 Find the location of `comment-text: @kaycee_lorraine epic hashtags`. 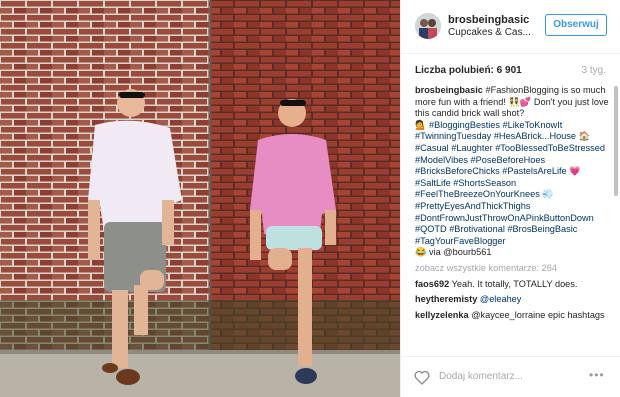

comment-text: @kaycee_lorraine epic hashtags is located at coordinates (538, 314).